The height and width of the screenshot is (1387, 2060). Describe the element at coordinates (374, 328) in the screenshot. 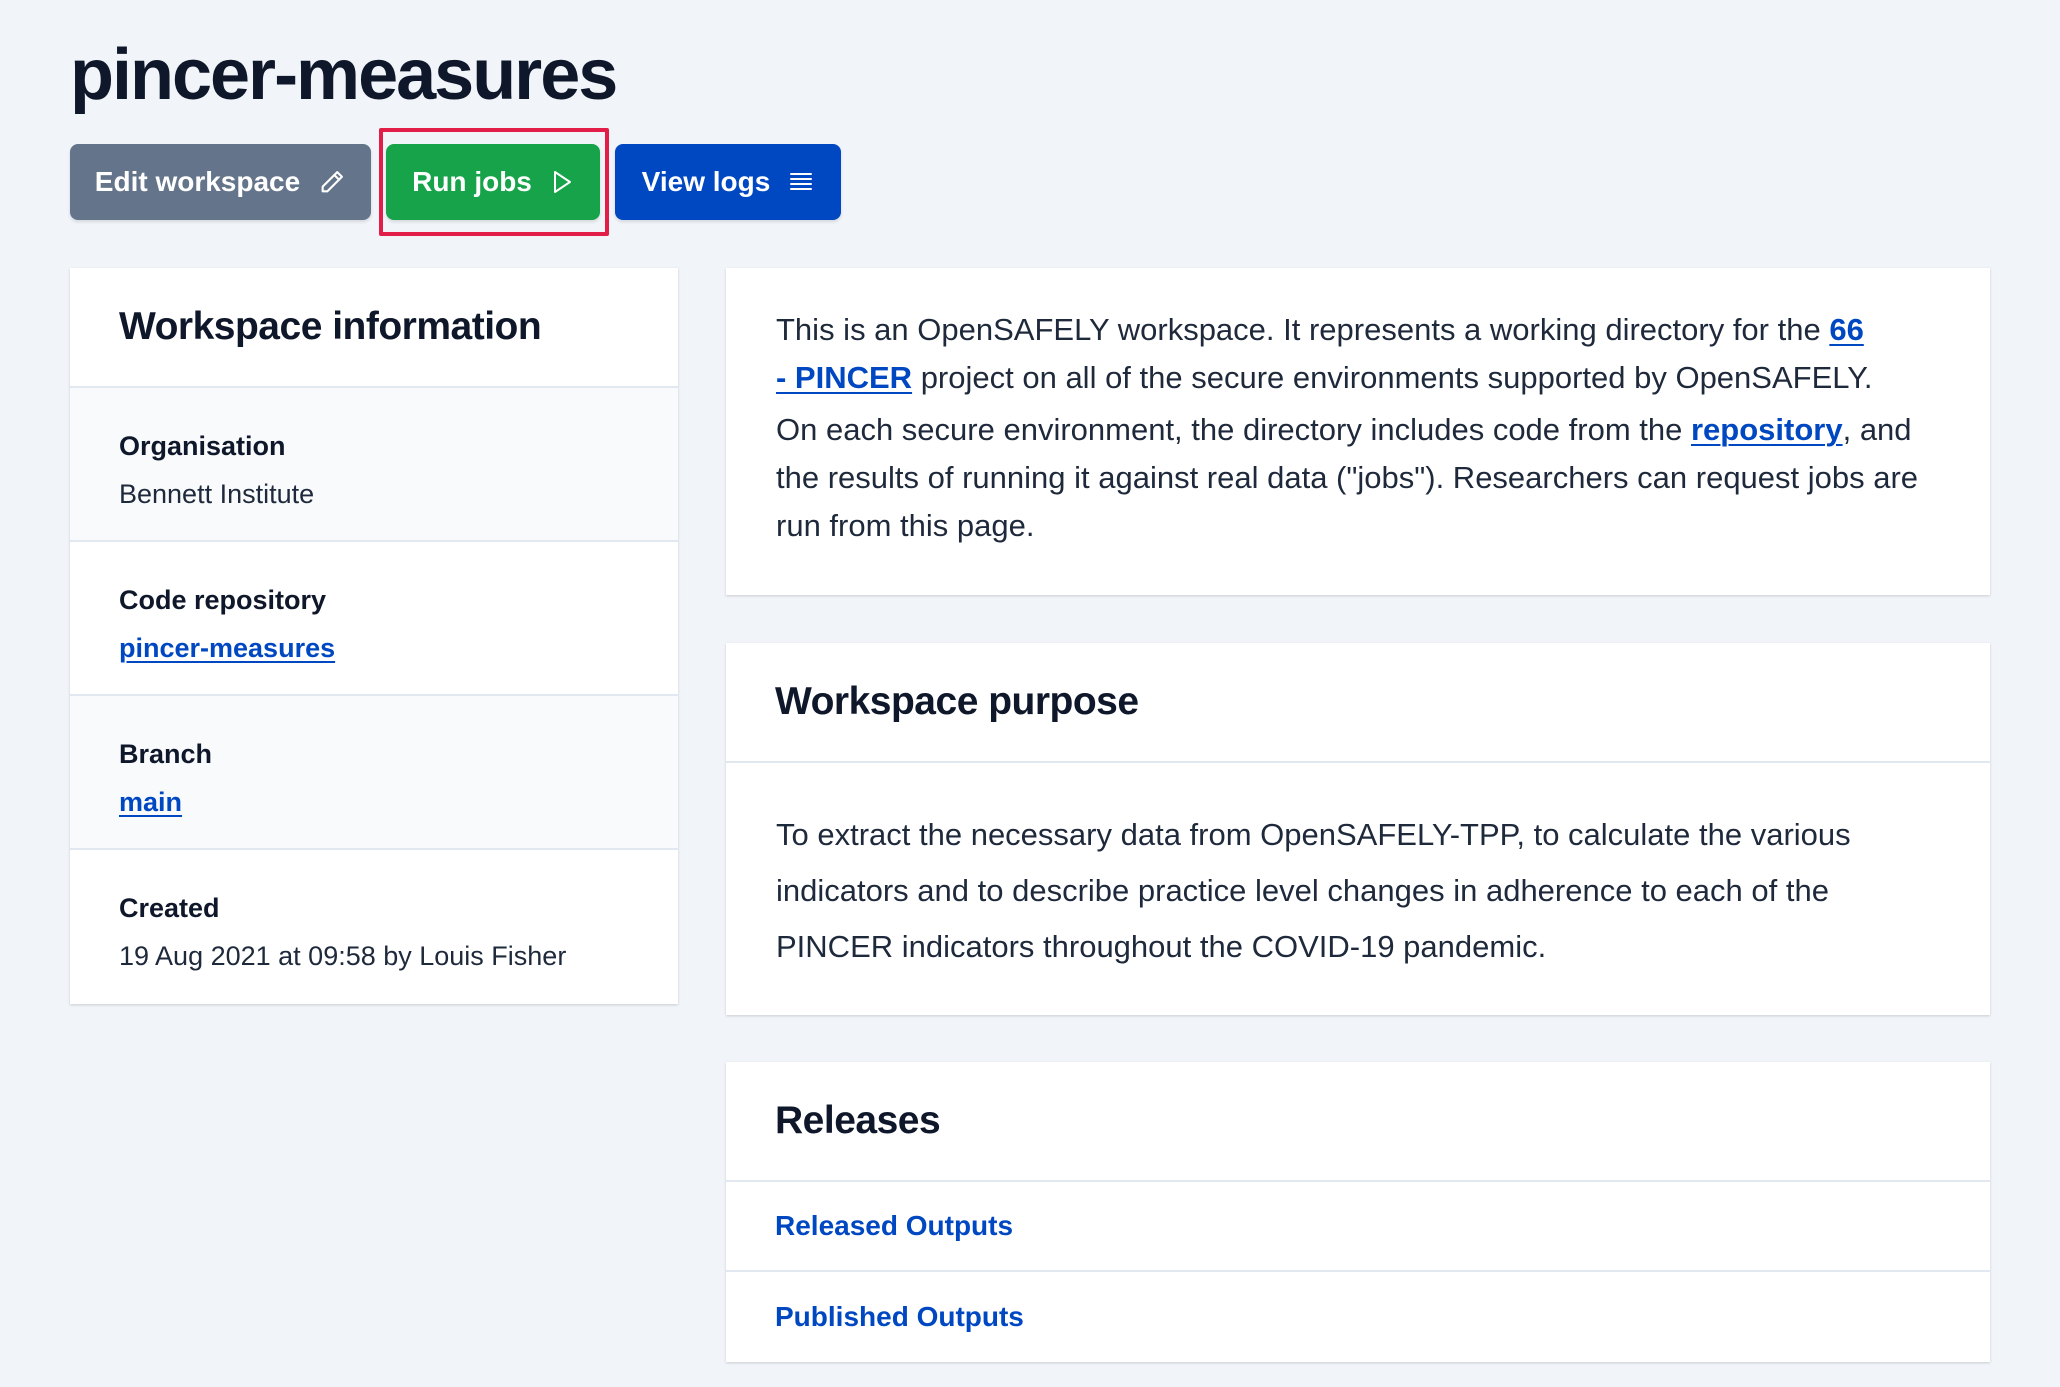

I see `workspace-information-heading: Workspace information` at that location.